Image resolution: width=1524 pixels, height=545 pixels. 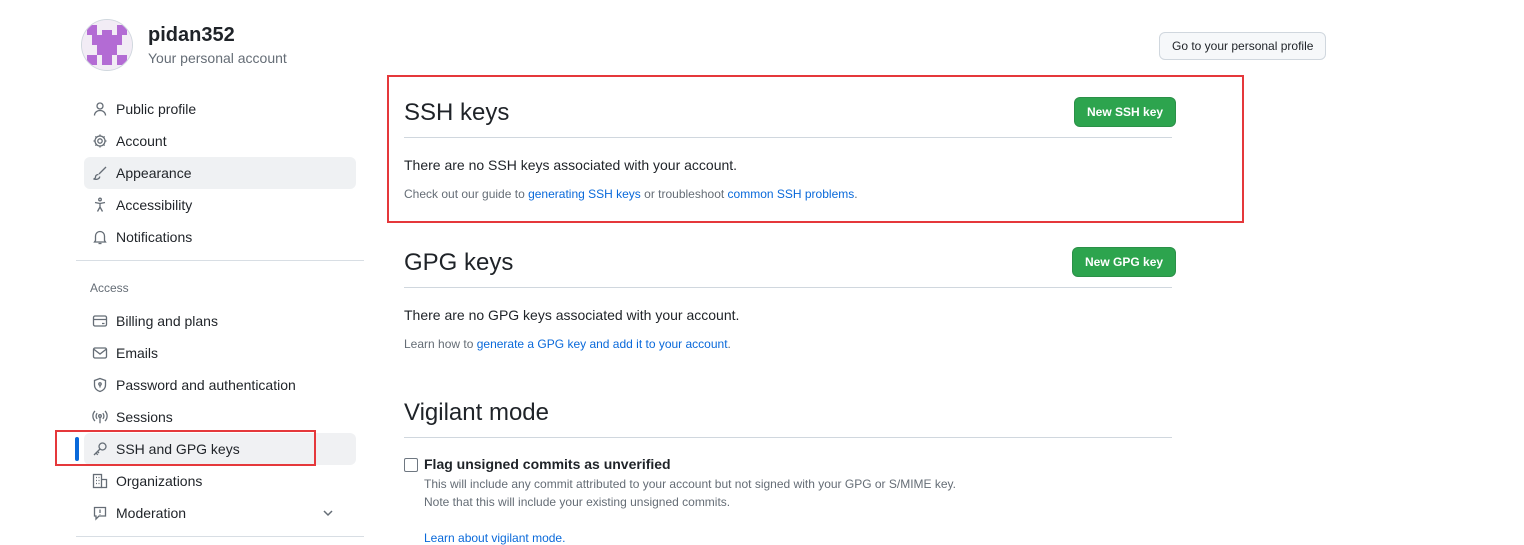 I want to click on sidebar-item-label: Accessibility, so click(x=154, y=205).